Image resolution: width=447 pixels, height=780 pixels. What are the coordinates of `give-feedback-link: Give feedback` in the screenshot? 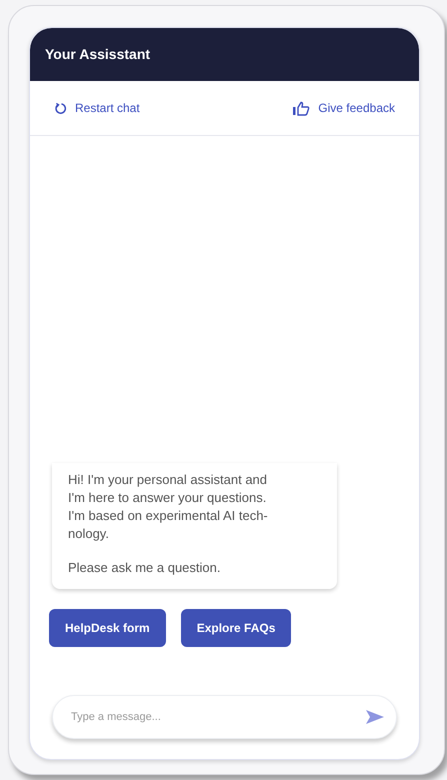 It's located at (343, 108).